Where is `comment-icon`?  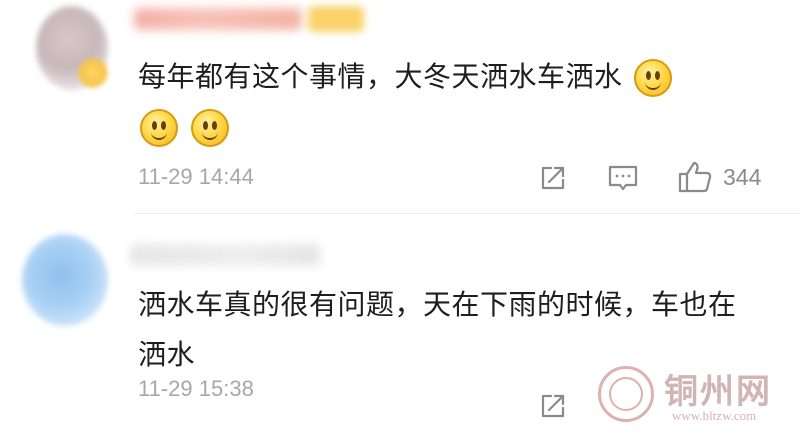 comment-icon is located at coordinates (623, 178).